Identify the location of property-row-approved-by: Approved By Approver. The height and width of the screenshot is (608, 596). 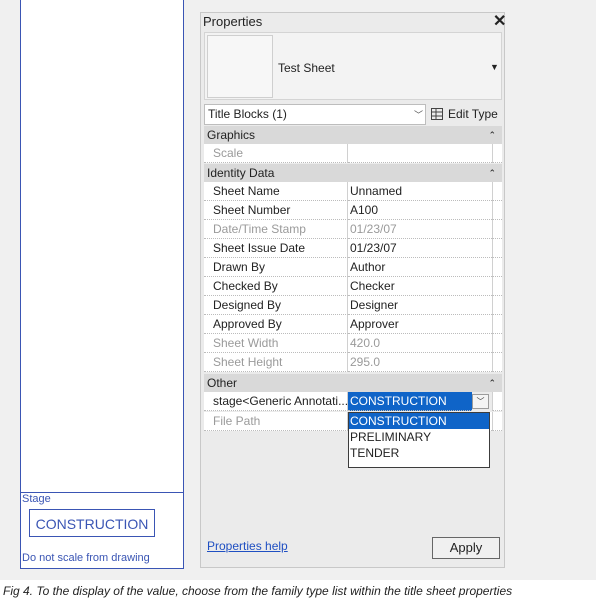
(353, 324).